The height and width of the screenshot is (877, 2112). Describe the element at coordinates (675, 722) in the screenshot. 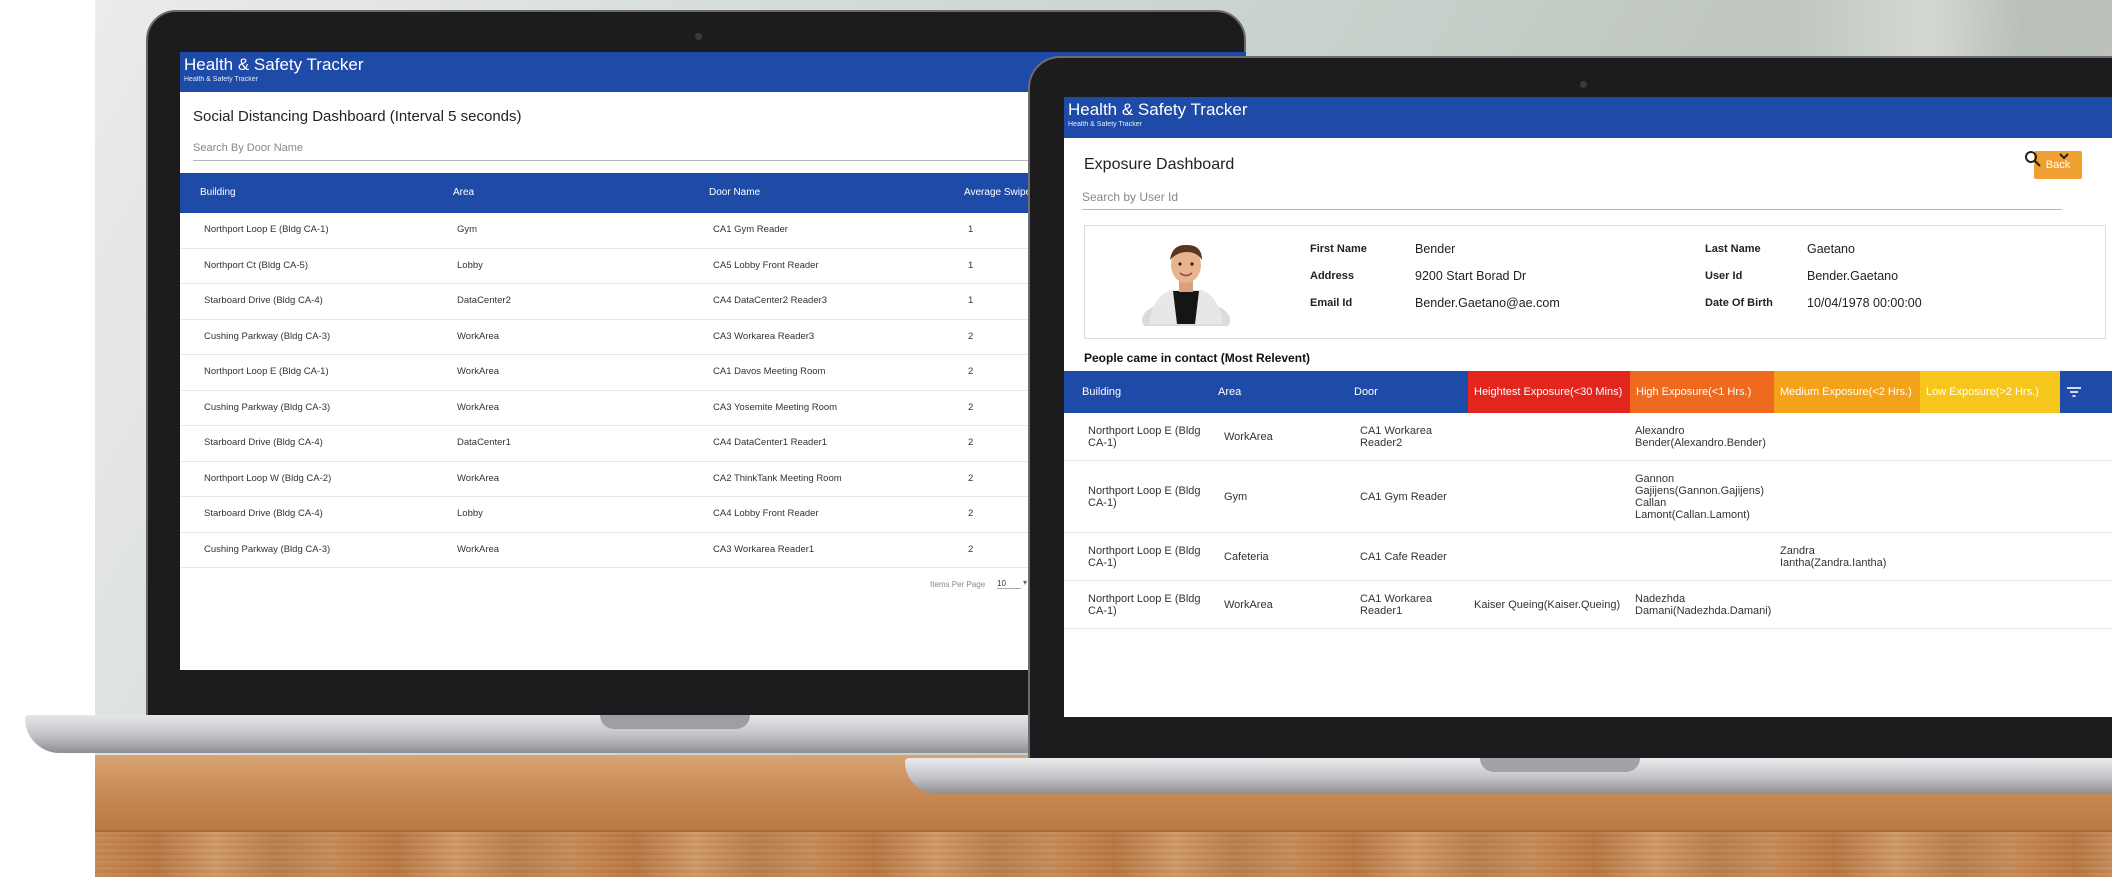

I see `back-laptop-notch` at that location.